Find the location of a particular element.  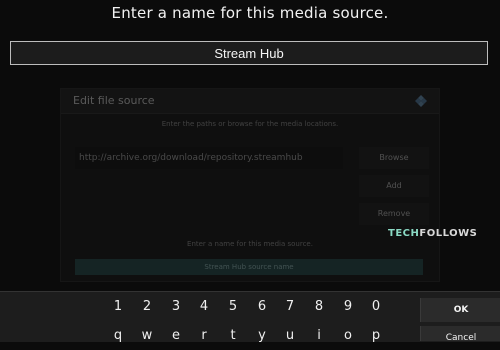

key-0: 0 is located at coordinates (376, 306).